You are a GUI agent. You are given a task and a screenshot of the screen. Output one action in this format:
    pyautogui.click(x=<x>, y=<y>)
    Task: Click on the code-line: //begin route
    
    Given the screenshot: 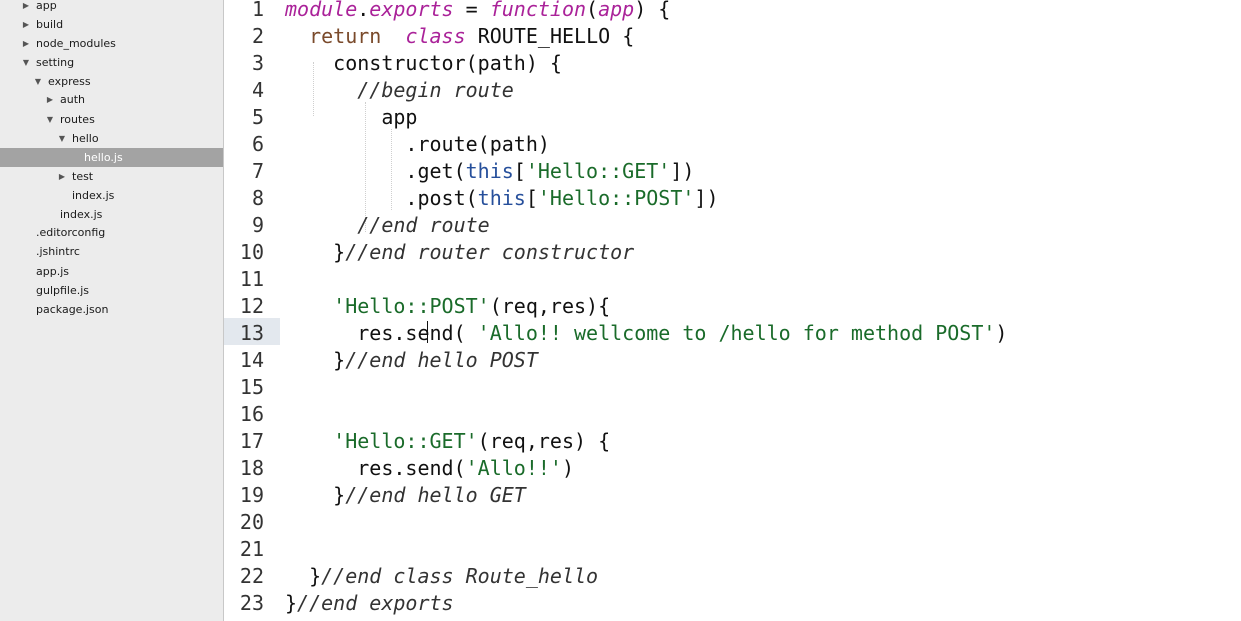 What is the action you would take?
    pyautogui.click(x=399, y=90)
    